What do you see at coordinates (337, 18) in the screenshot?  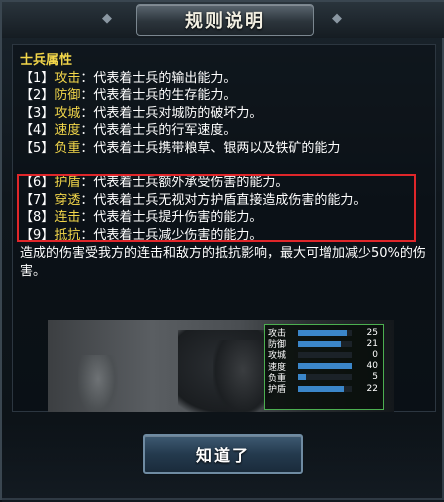 I see `ornament-right-icon: ◆` at bounding box center [337, 18].